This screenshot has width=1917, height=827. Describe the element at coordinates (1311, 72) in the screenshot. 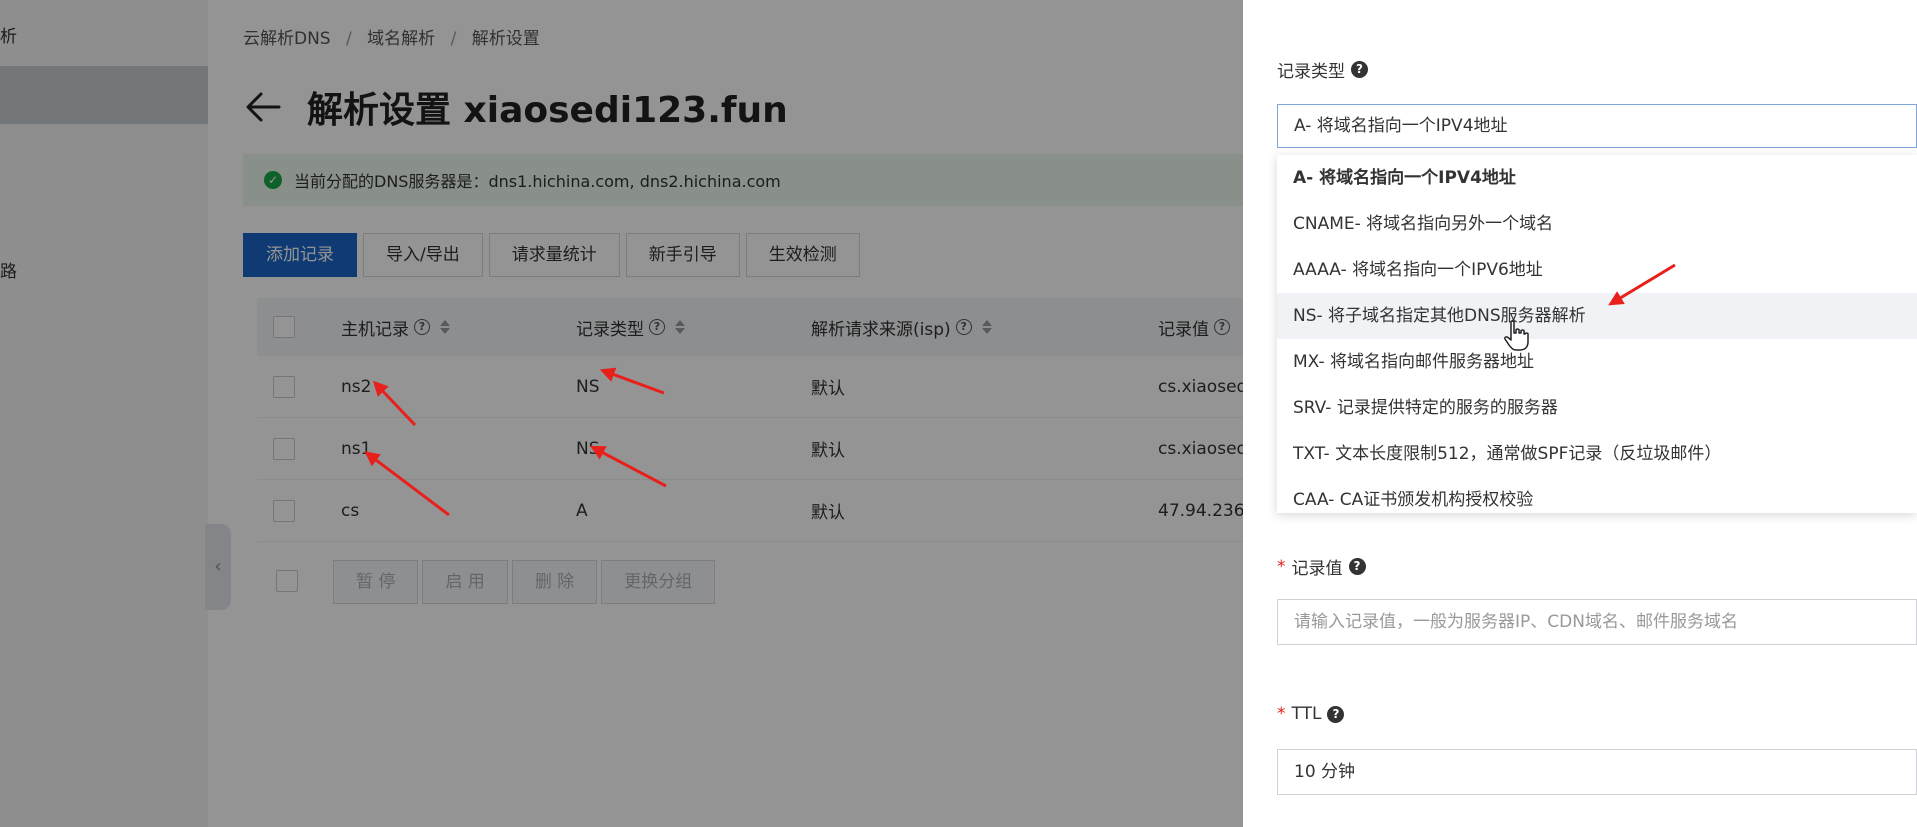

I see `record-type-label-text: 记录类型` at that location.